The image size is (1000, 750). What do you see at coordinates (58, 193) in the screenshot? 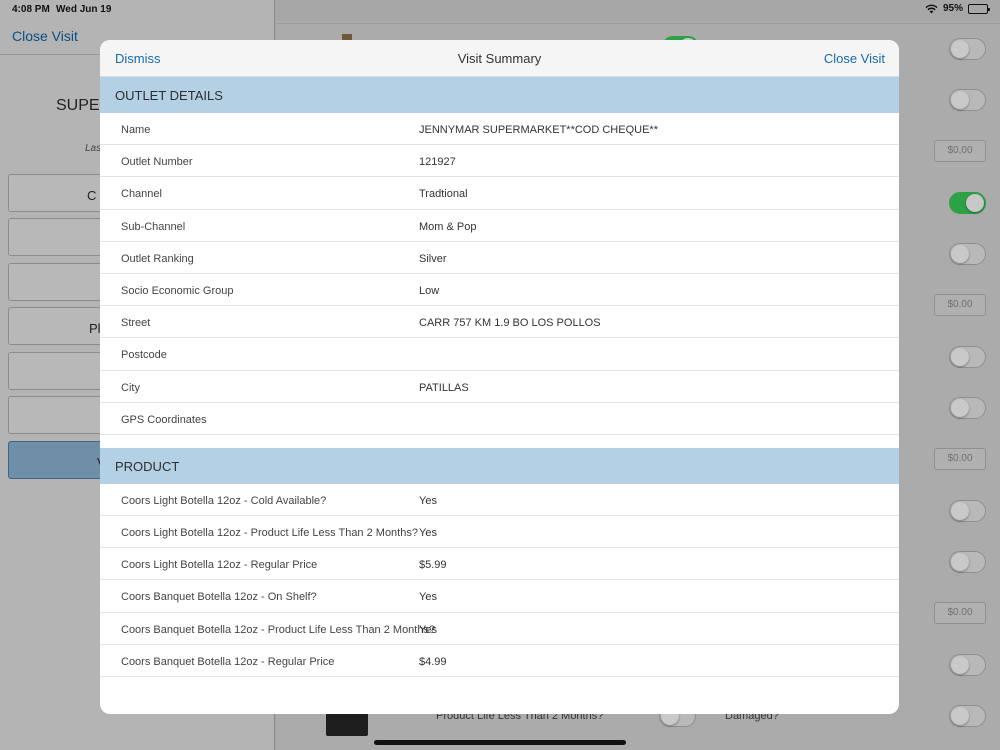
I see `left-menu-button-1: C` at bounding box center [58, 193].